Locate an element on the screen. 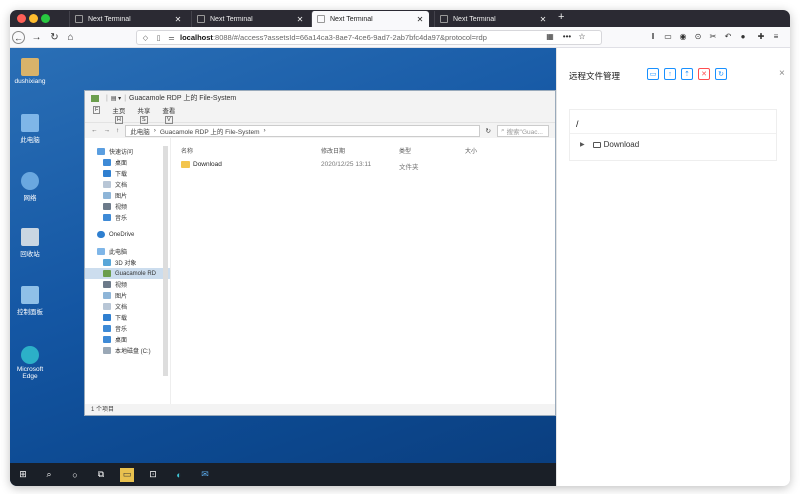 The height and width of the screenshot is (494, 800). nav-pc-pictures: 图片 is located at coordinates (127, 295).